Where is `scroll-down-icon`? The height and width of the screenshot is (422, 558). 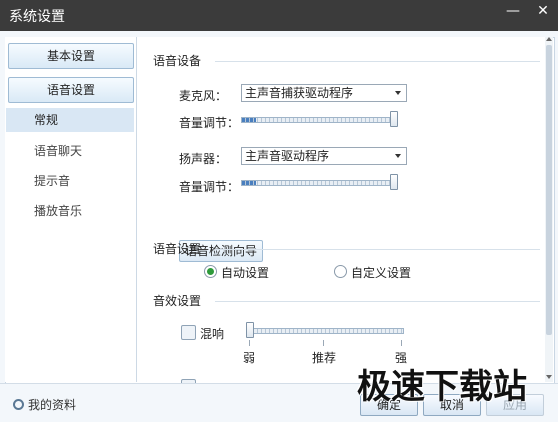 scroll-down-icon is located at coordinates (549, 377).